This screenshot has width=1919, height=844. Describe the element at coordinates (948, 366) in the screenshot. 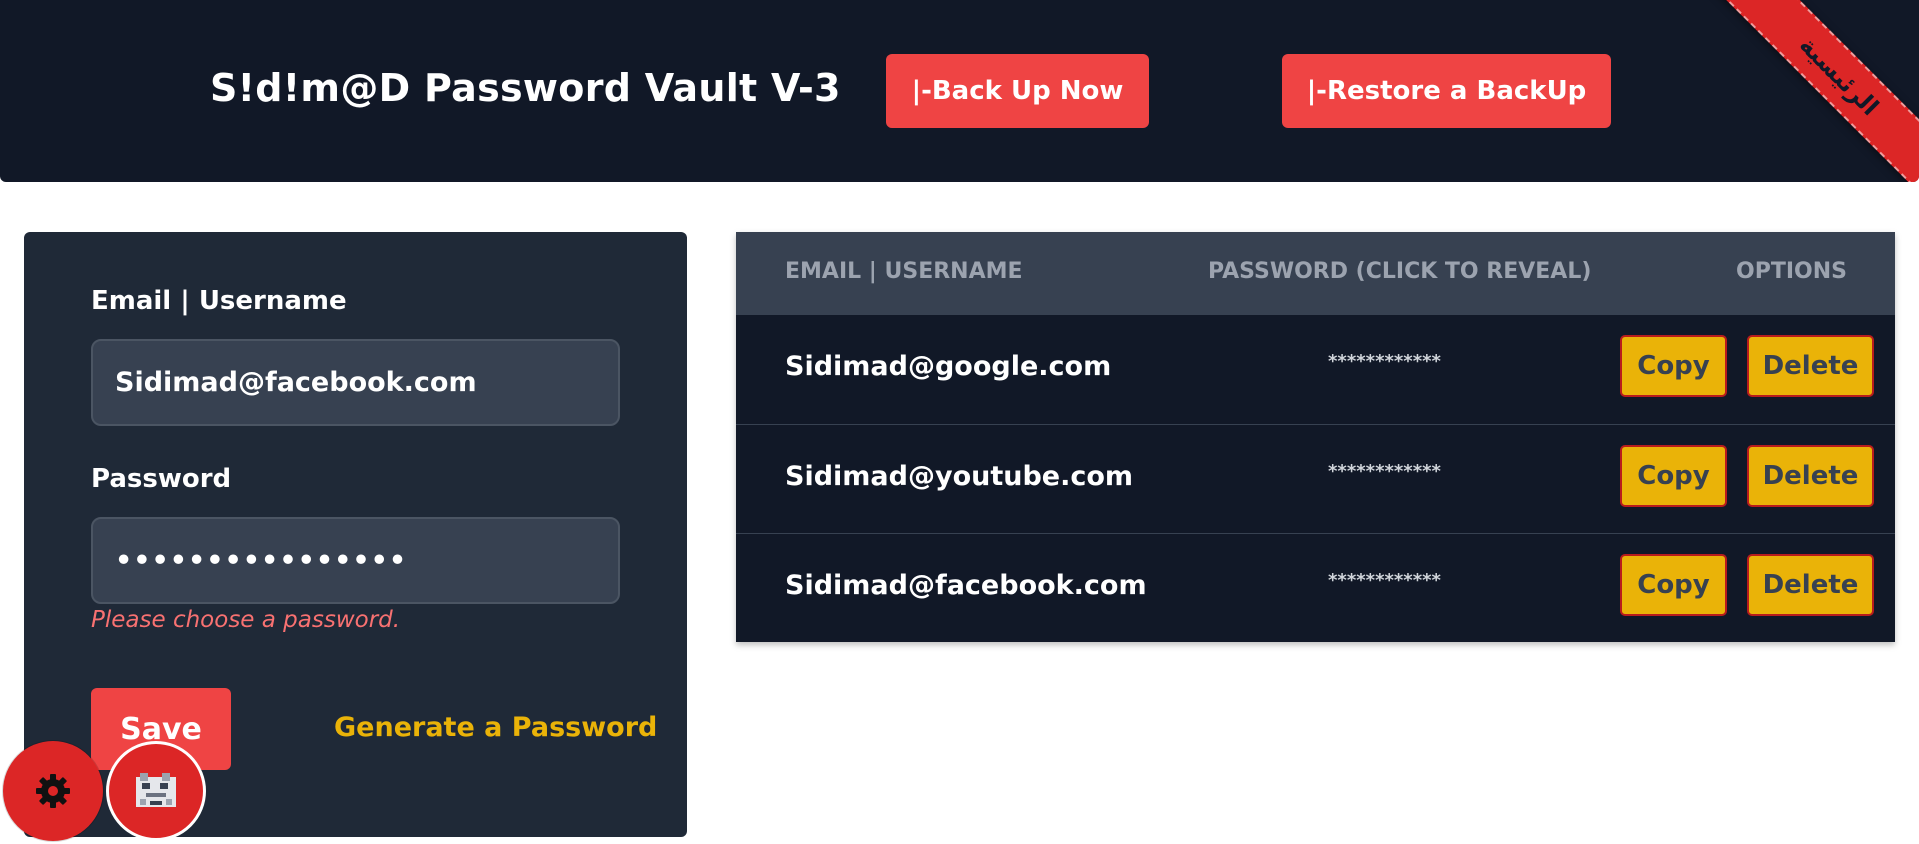

I see `row-email: Sidimad@google.com` at that location.